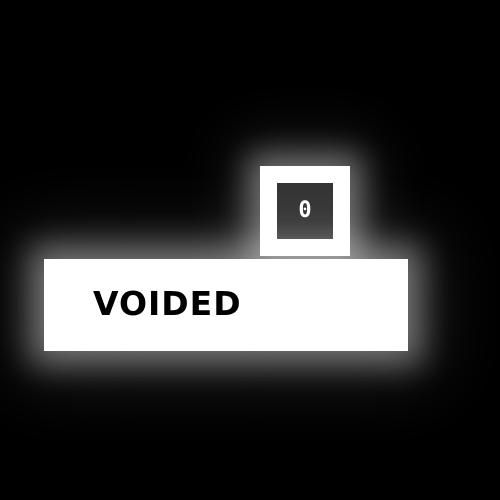 Image resolution: width=500 pixels, height=500 pixels. I want to click on score-value: 0, so click(305, 210).